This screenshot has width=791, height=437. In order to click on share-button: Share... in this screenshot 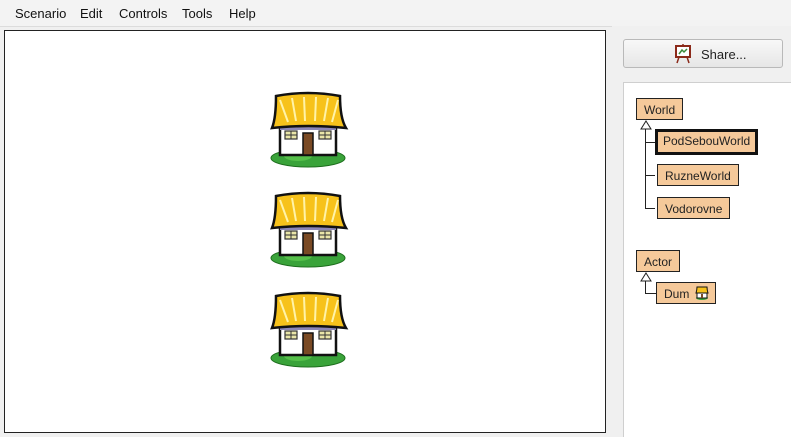, I will do `click(703, 53)`.